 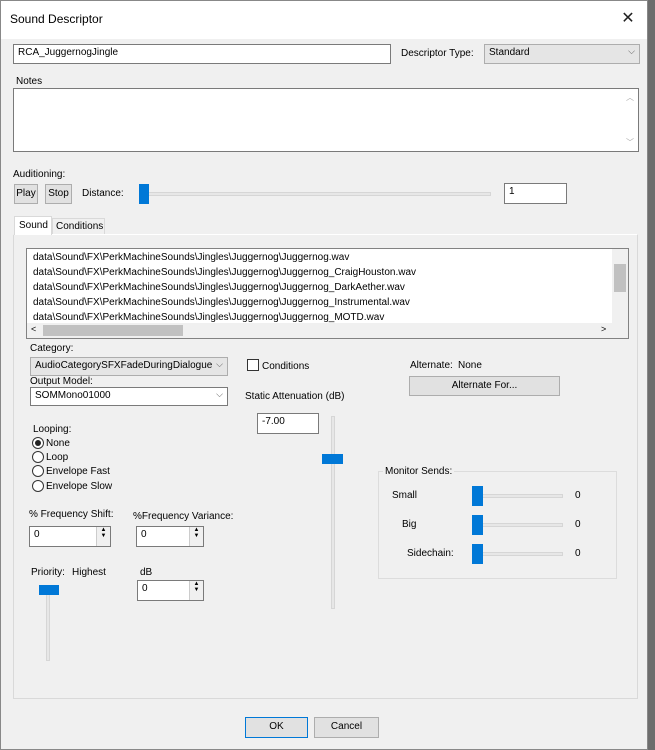 I want to click on priority-slider-track, so click(x=48, y=625).